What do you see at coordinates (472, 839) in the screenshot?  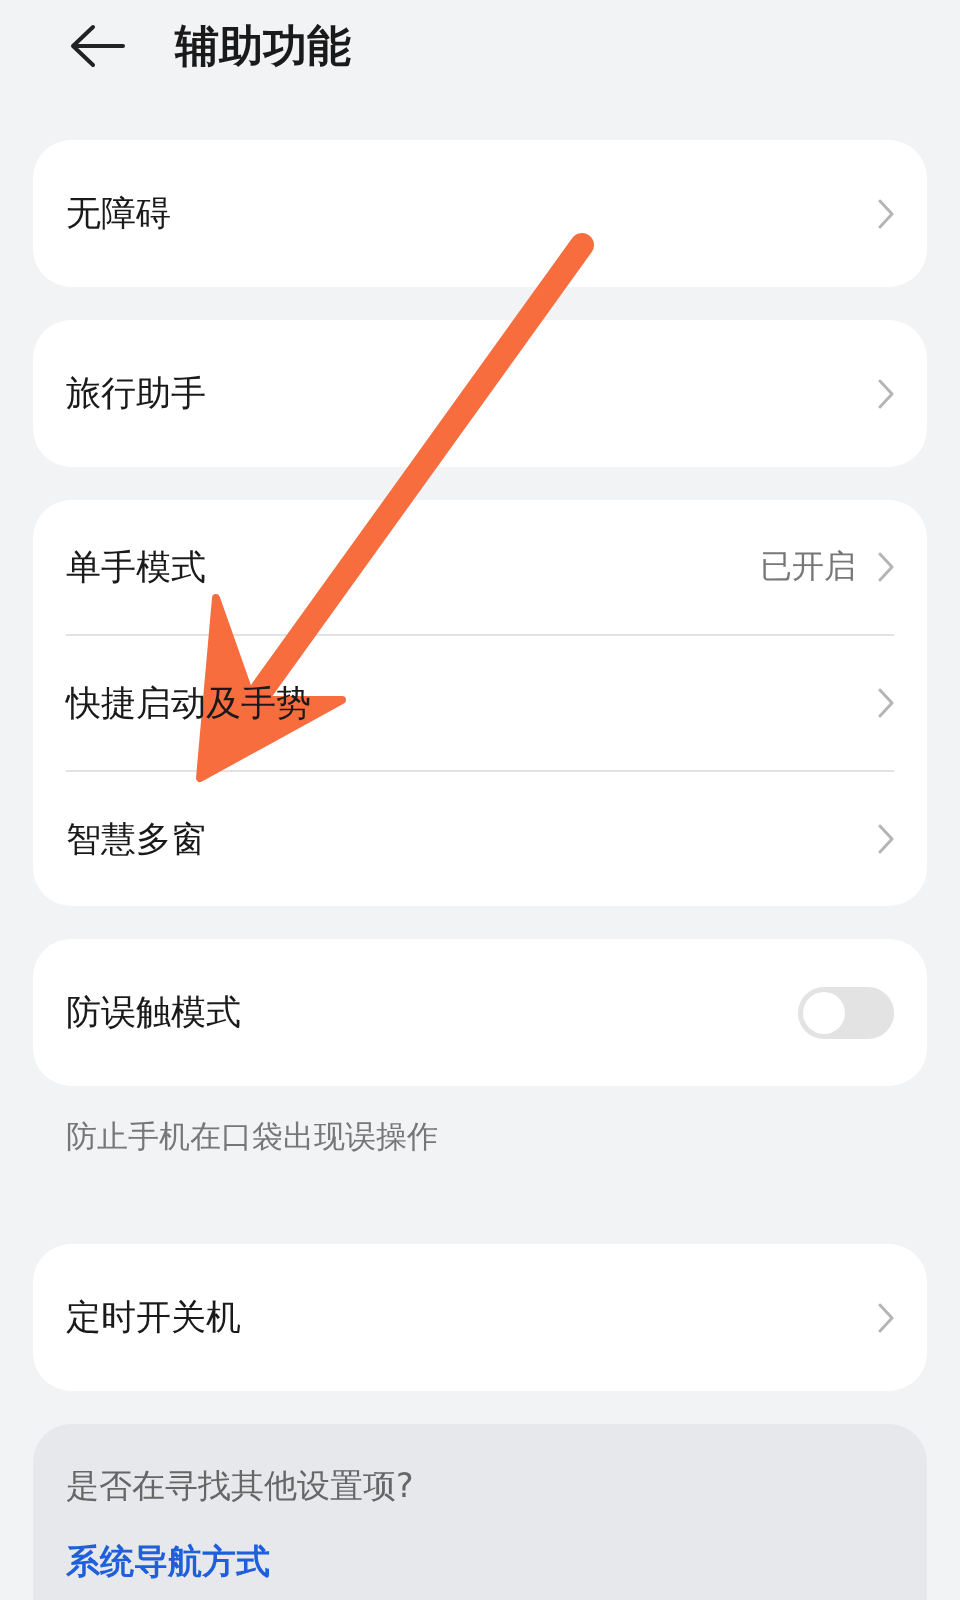 I see `setting-label: 智慧多窗` at bounding box center [472, 839].